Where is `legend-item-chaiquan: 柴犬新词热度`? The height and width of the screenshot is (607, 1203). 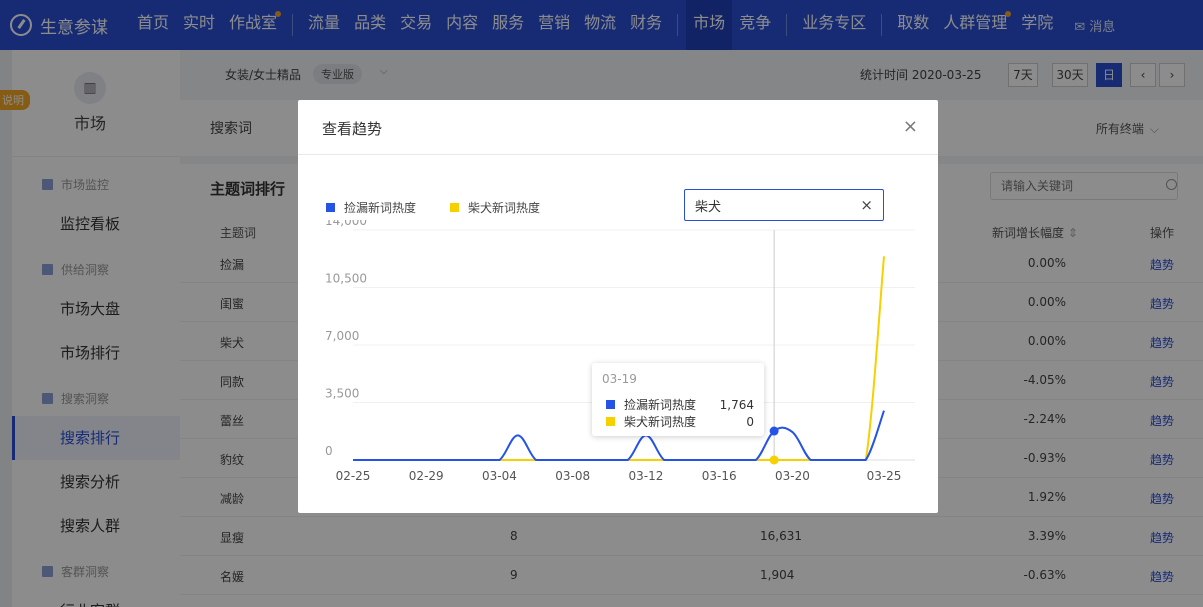 legend-item-chaiquan: 柴犬新词热度 is located at coordinates (495, 207).